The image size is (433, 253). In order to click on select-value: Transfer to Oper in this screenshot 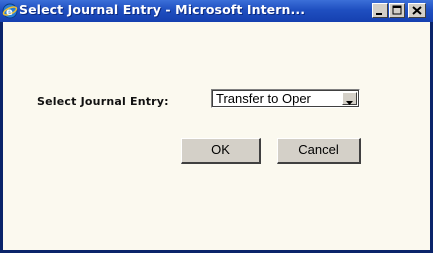, I will do `click(263, 98)`.